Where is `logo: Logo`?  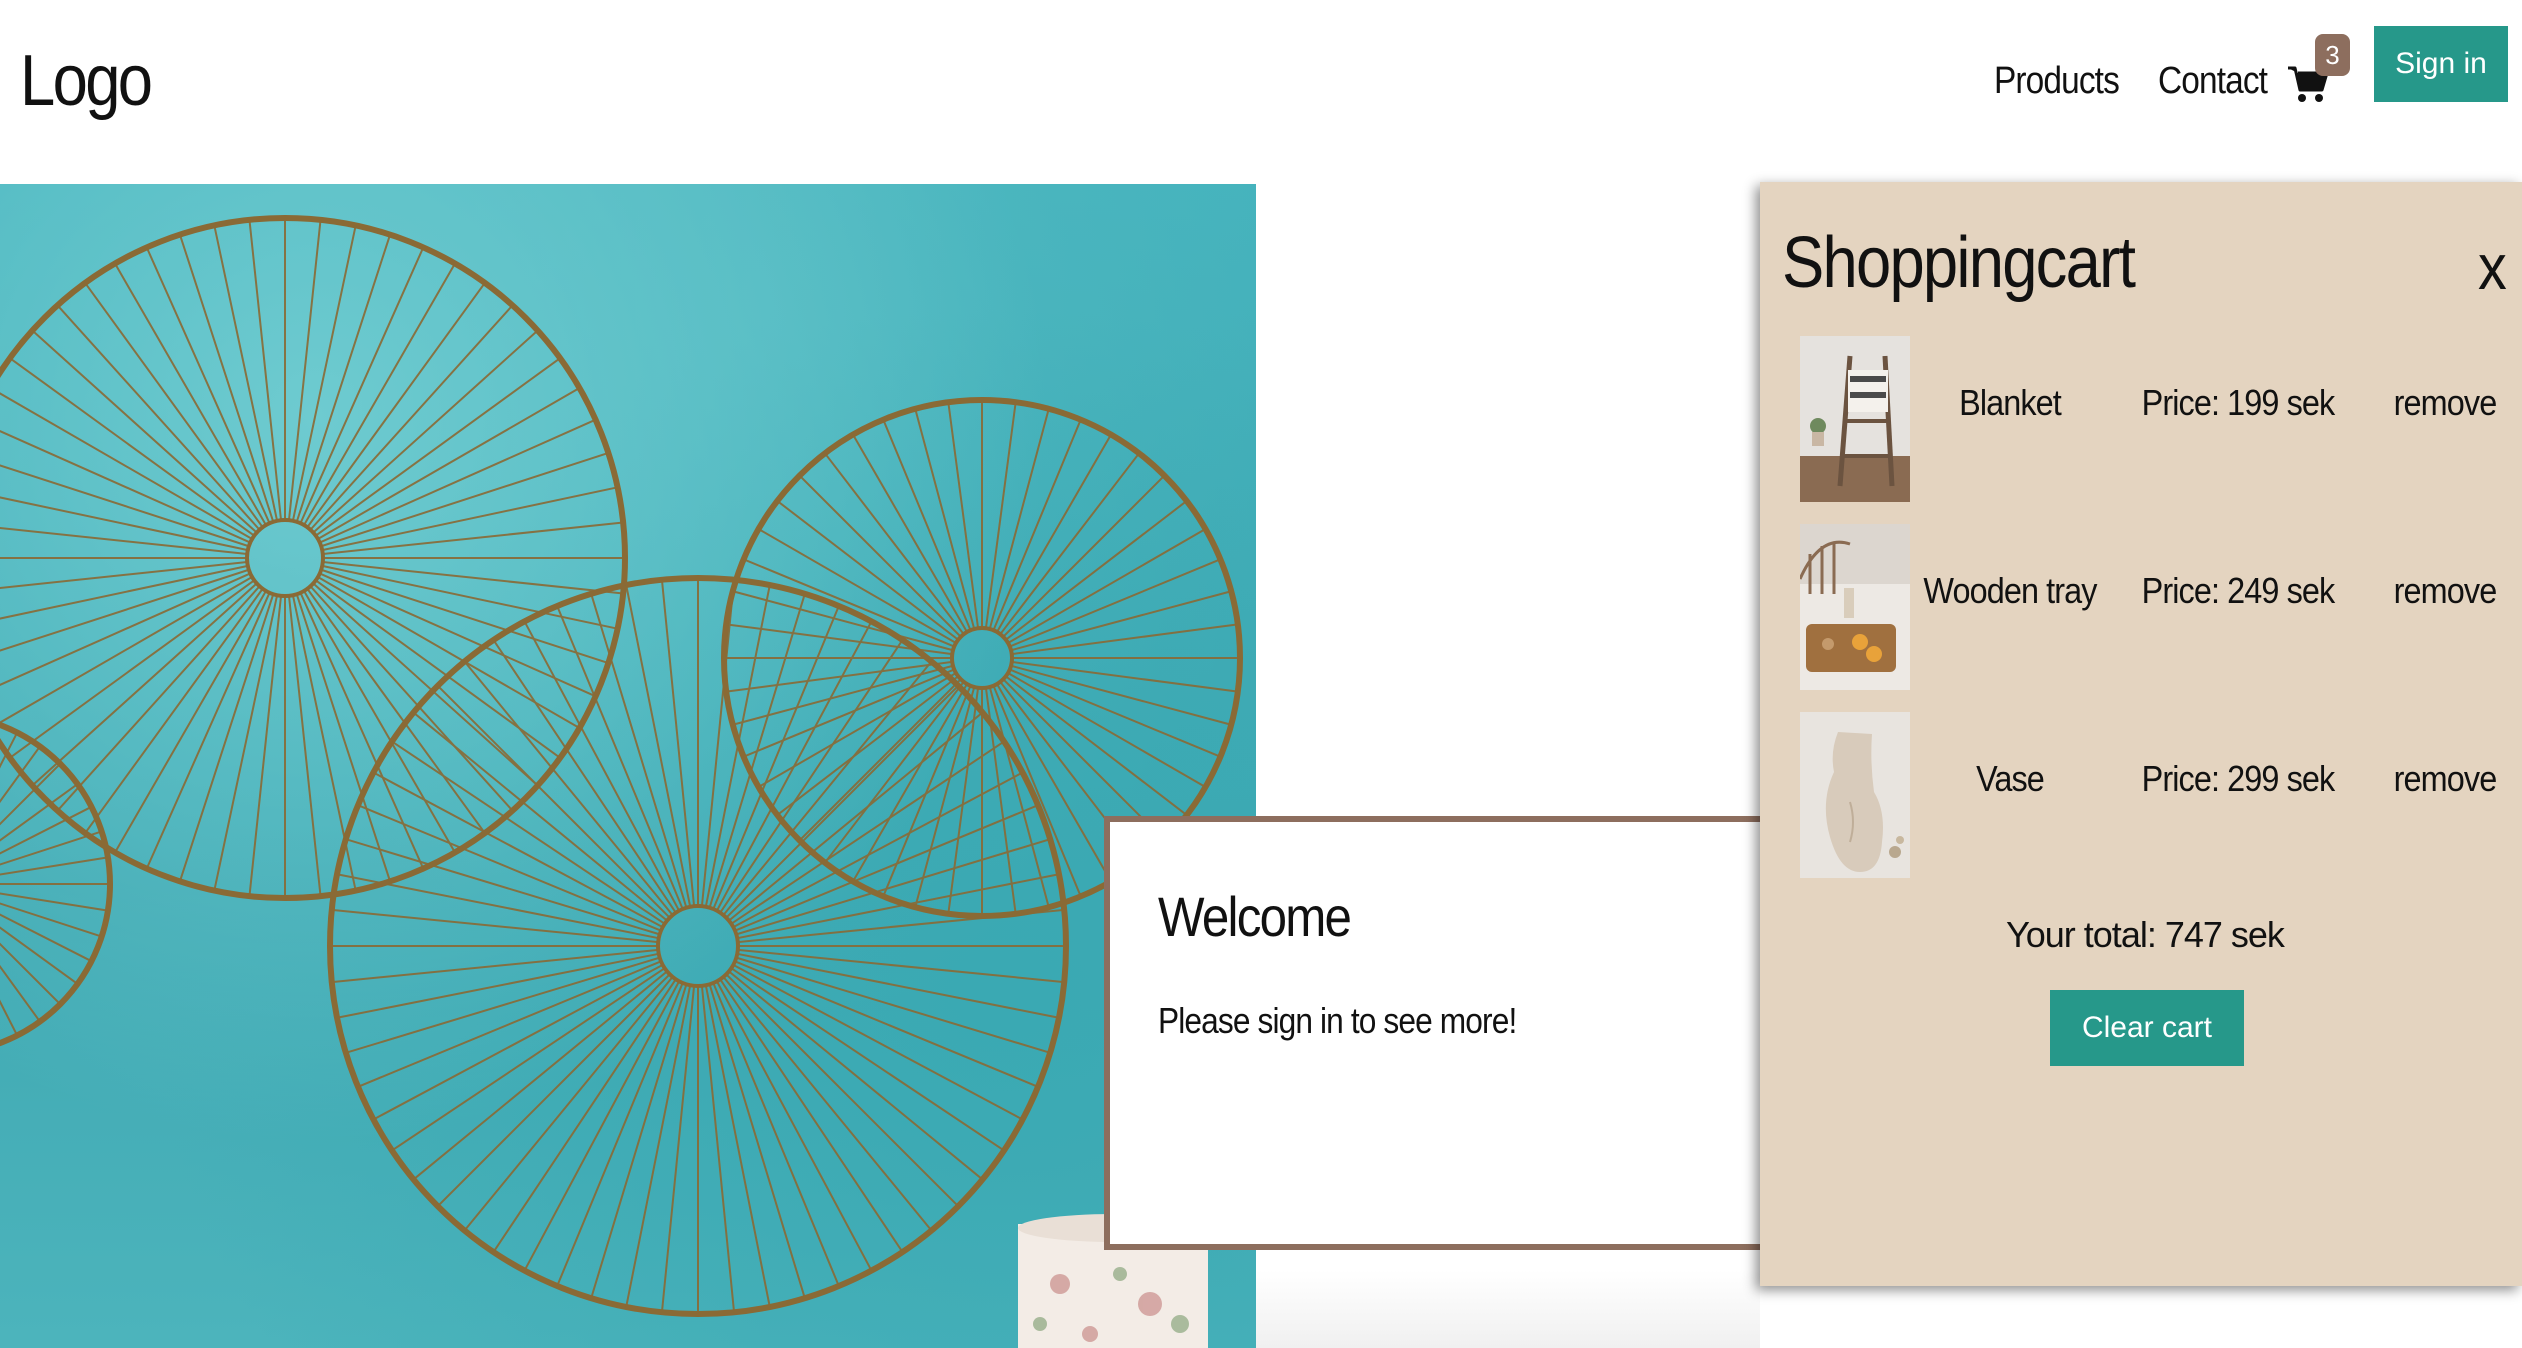
logo: Logo is located at coordinates (86, 81).